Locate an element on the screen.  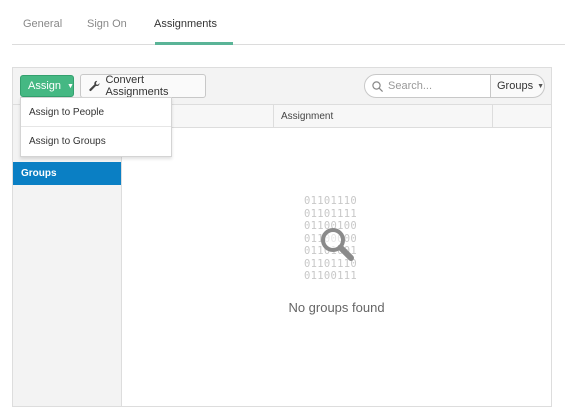
tab-assignments: Assignments is located at coordinates (185, 24).